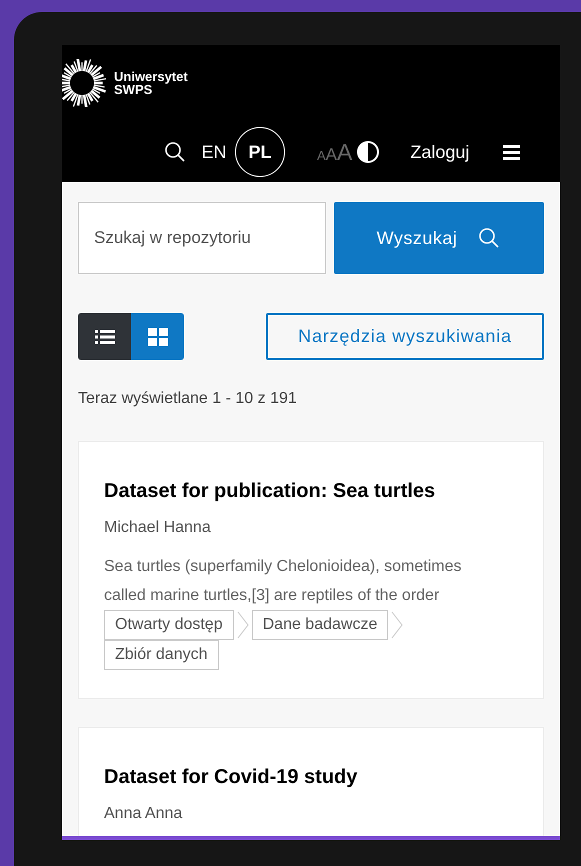  What do you see at coordinates (368, 152) in the screenshot?
I see `contrast-icon` at bounding box center [368, 152].